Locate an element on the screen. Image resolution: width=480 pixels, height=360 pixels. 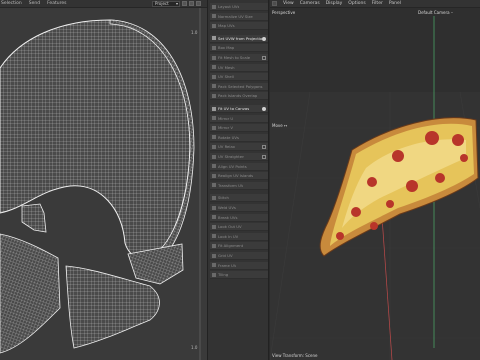
viewport-menu-view: View is located at coordinates (288, 3).